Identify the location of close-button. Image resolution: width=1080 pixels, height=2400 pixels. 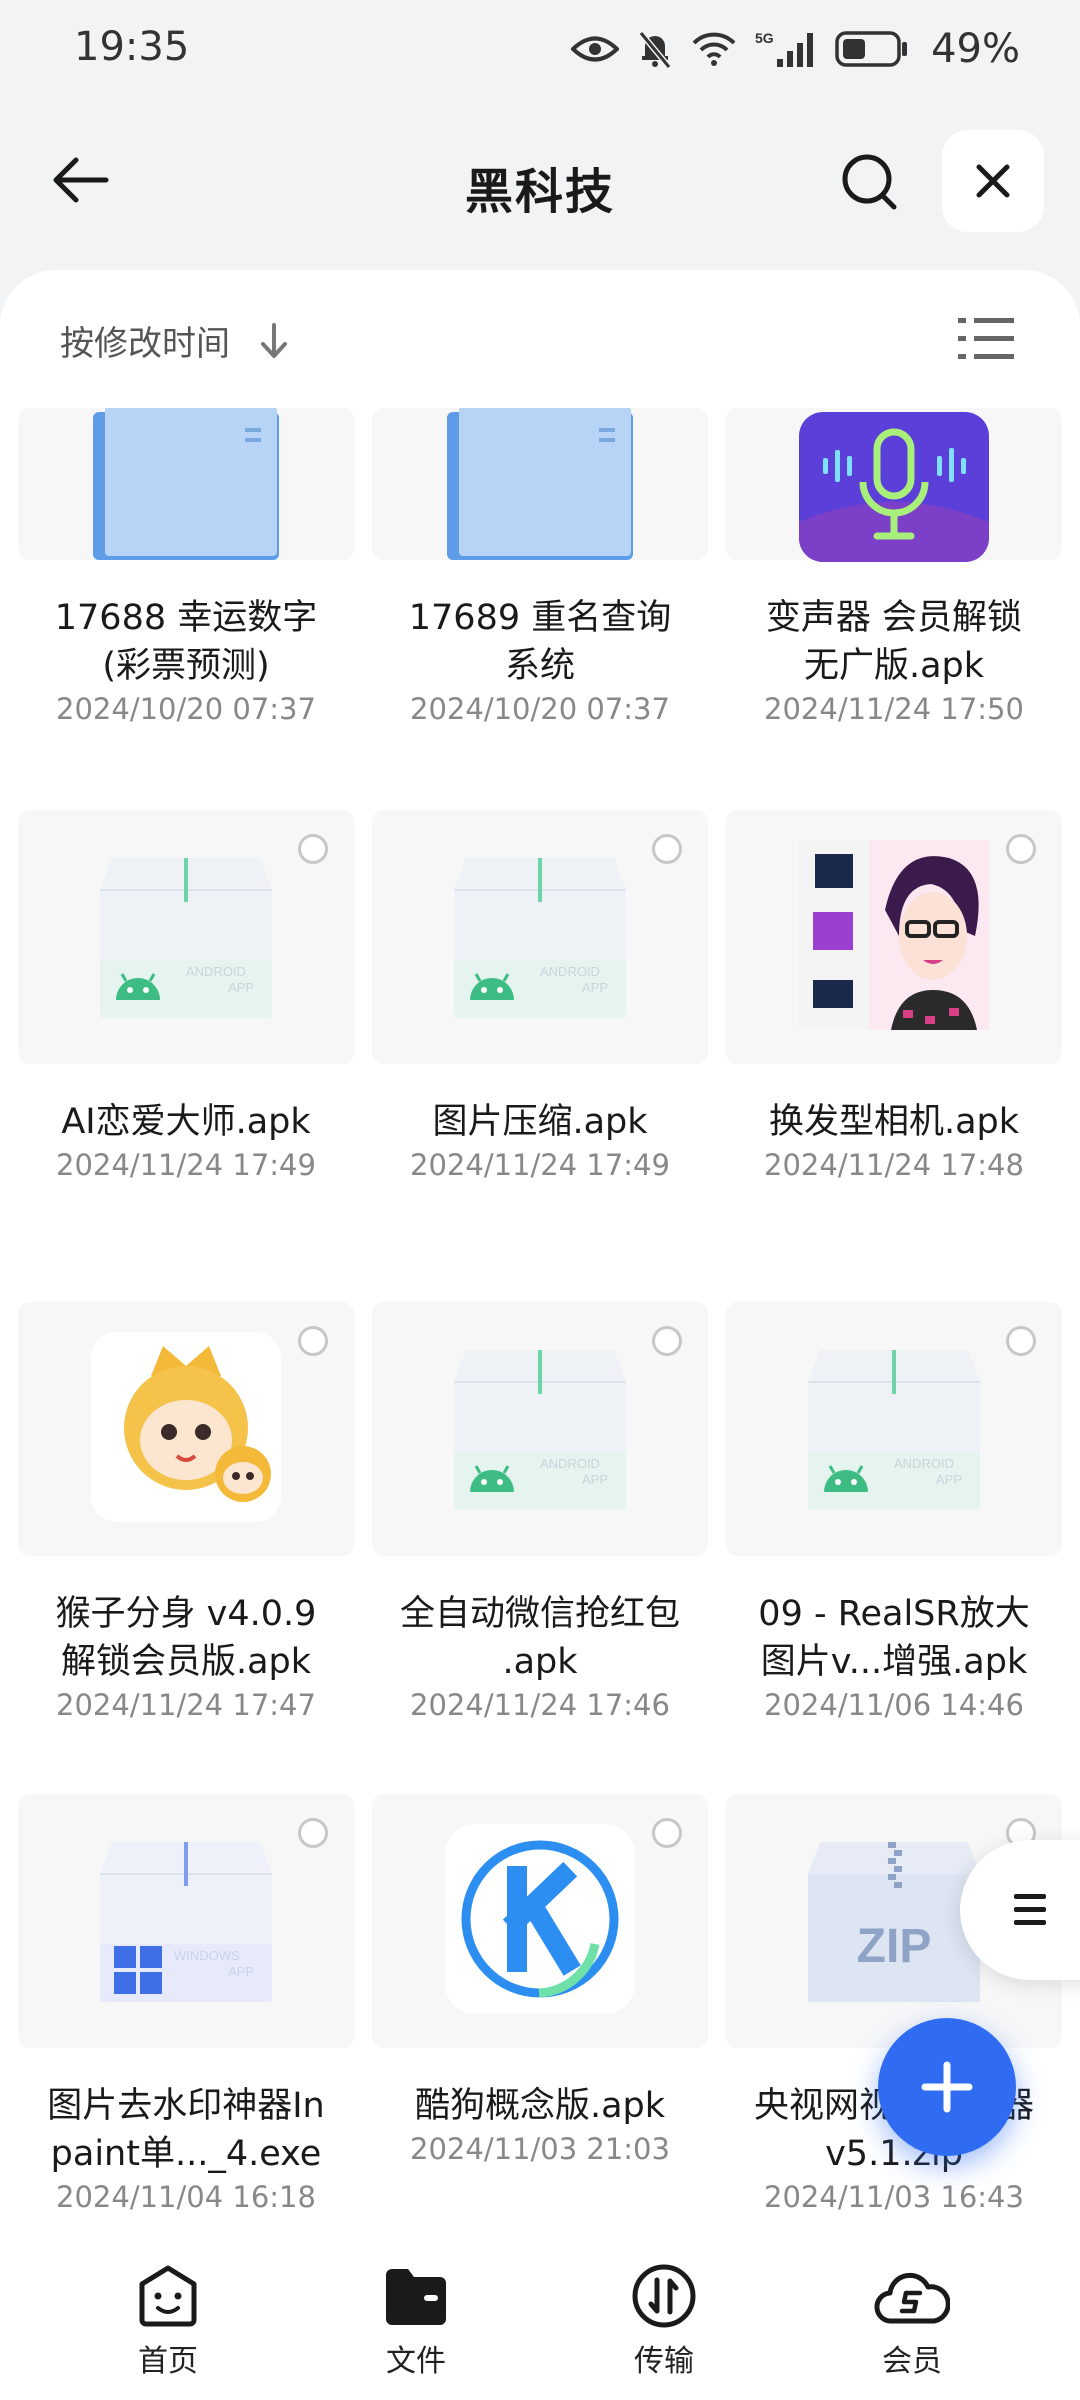
(993, 181).